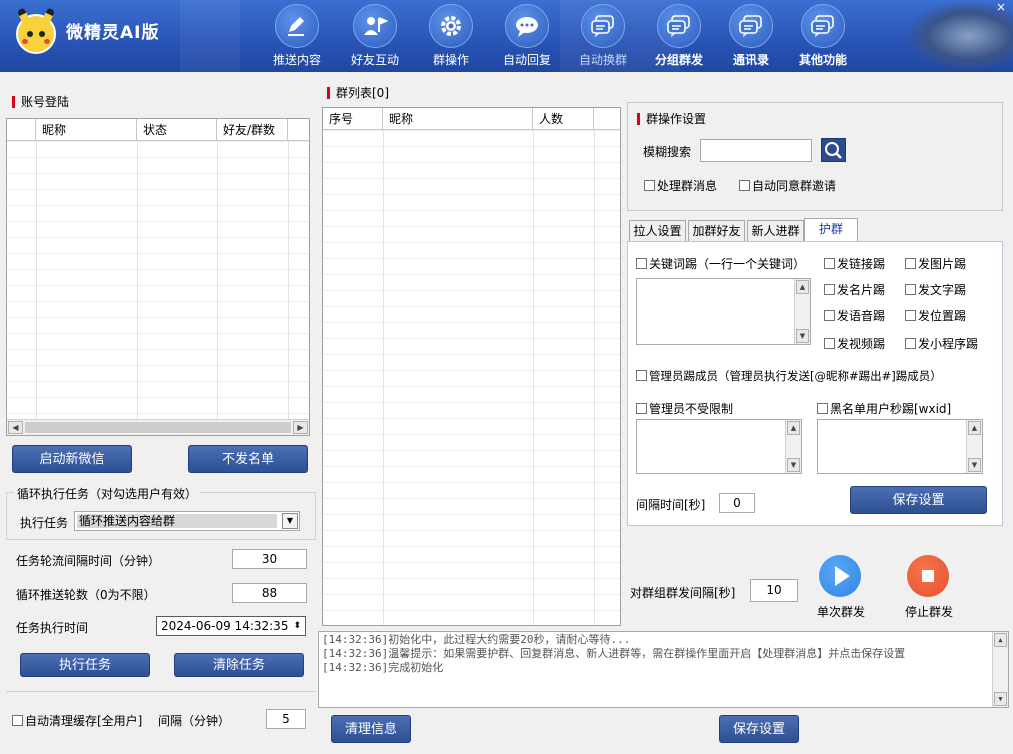 This screenshot has width=1013, height=754. Describe the element at coordinates (563, 118) in the screenshot. I see `col-member-count: 人数` at that location.